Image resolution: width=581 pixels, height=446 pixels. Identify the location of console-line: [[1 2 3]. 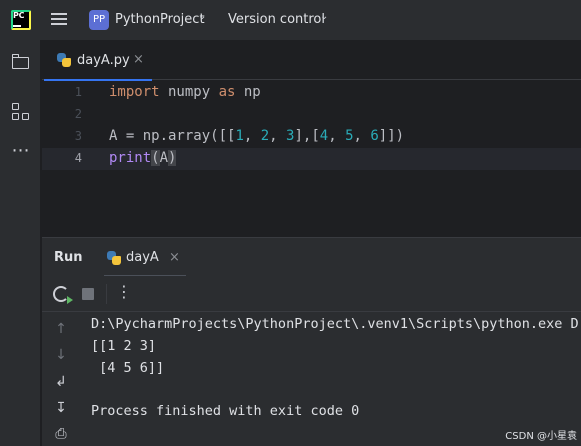
(124, 346).